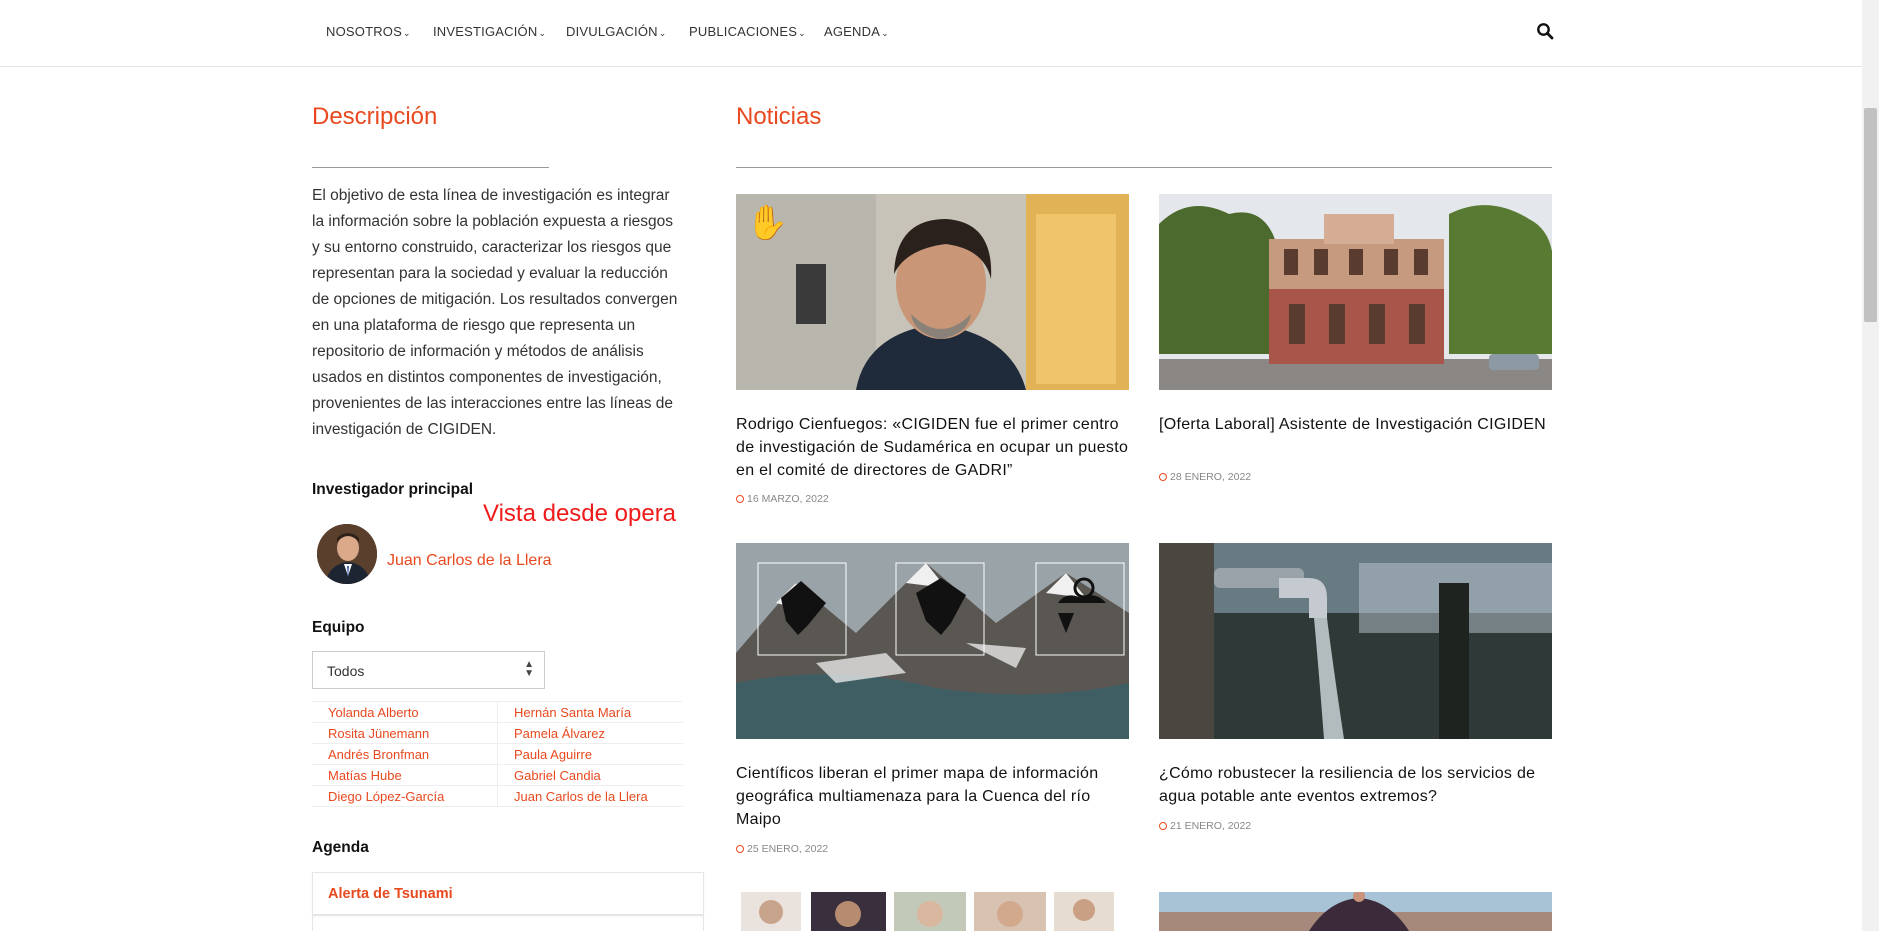 This screenshot has width=1879, height=931. I want to click on avatar, so click(347, 554).